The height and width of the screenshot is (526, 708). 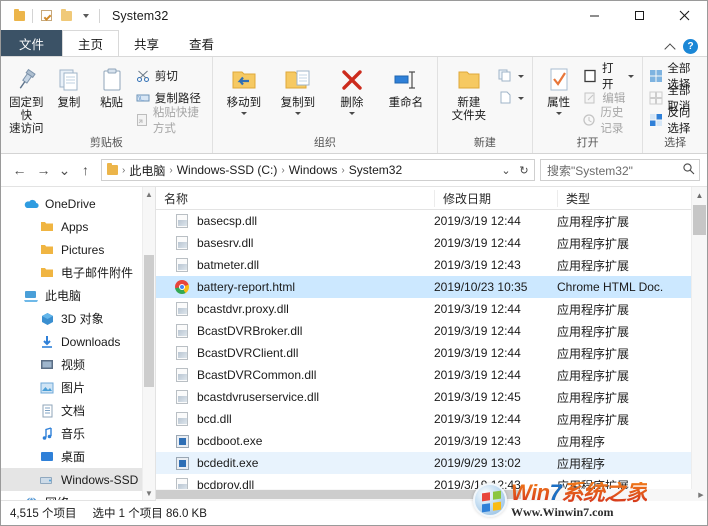 What do you see at coordinates (78, 203) in the screenshot?
I see `sidebar-item-0: OneDrive` at bounding box center [78, 203].